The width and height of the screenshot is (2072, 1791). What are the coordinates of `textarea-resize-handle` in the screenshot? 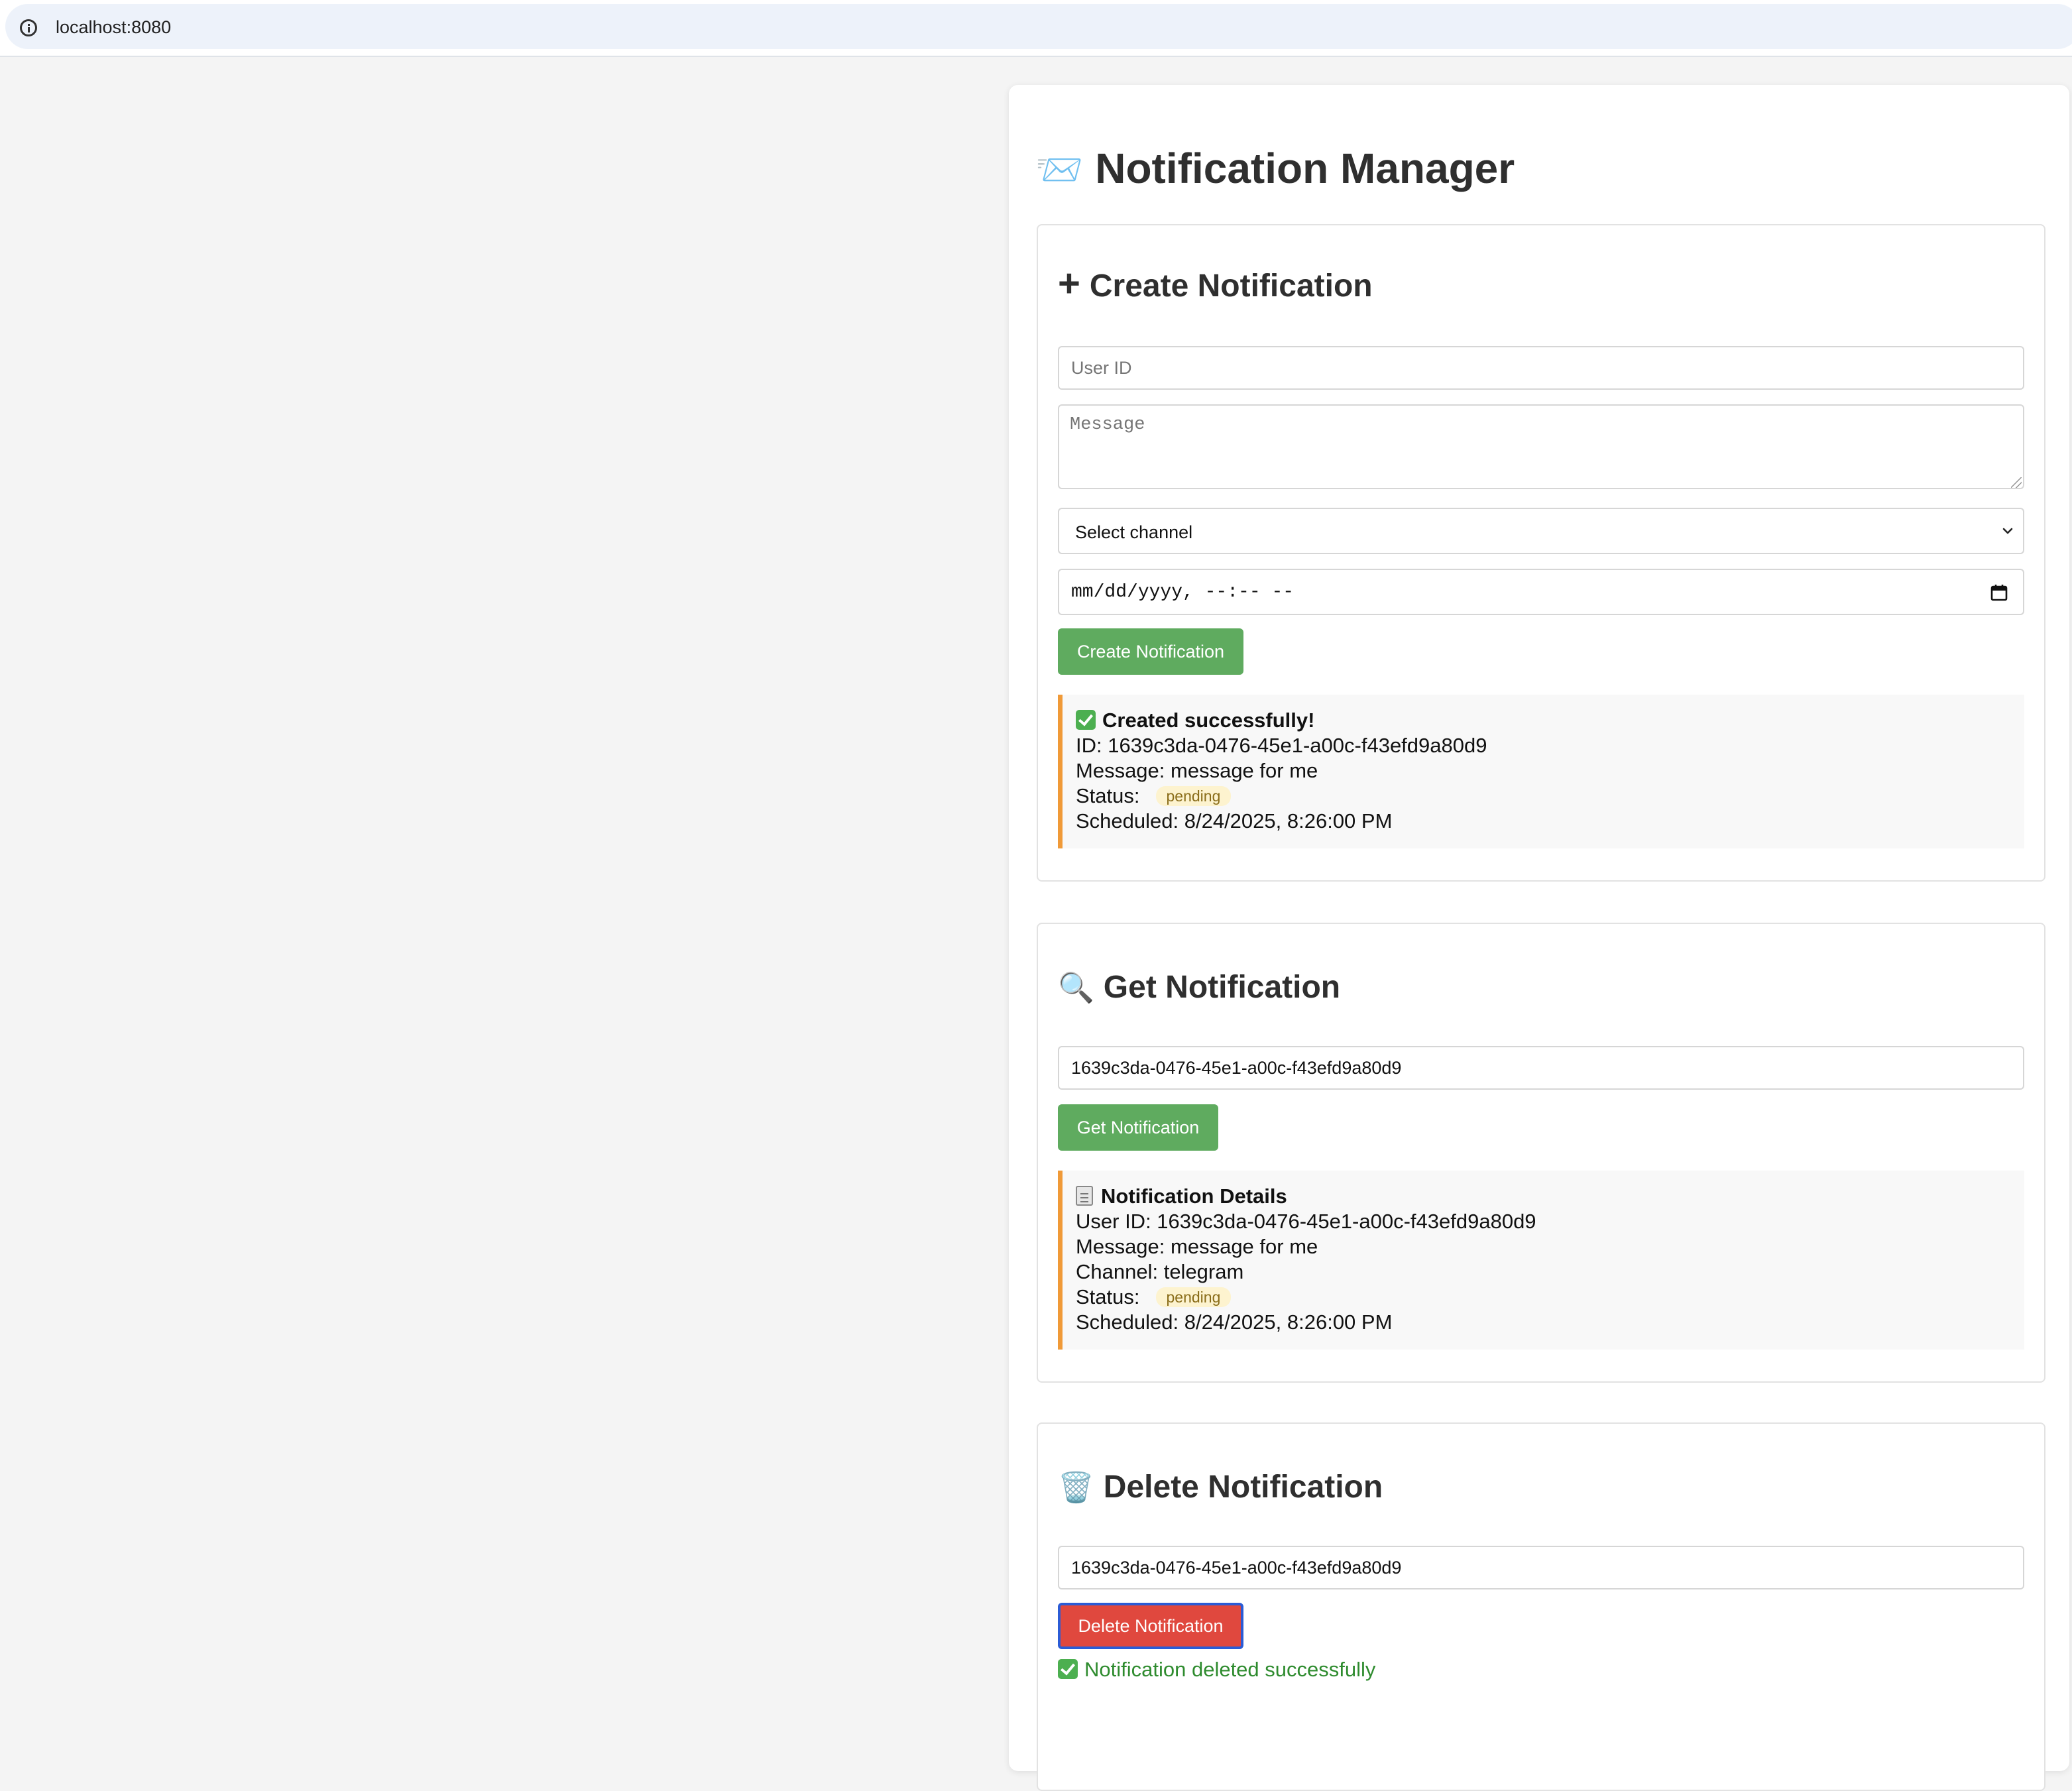 It's located at (2016, 482).